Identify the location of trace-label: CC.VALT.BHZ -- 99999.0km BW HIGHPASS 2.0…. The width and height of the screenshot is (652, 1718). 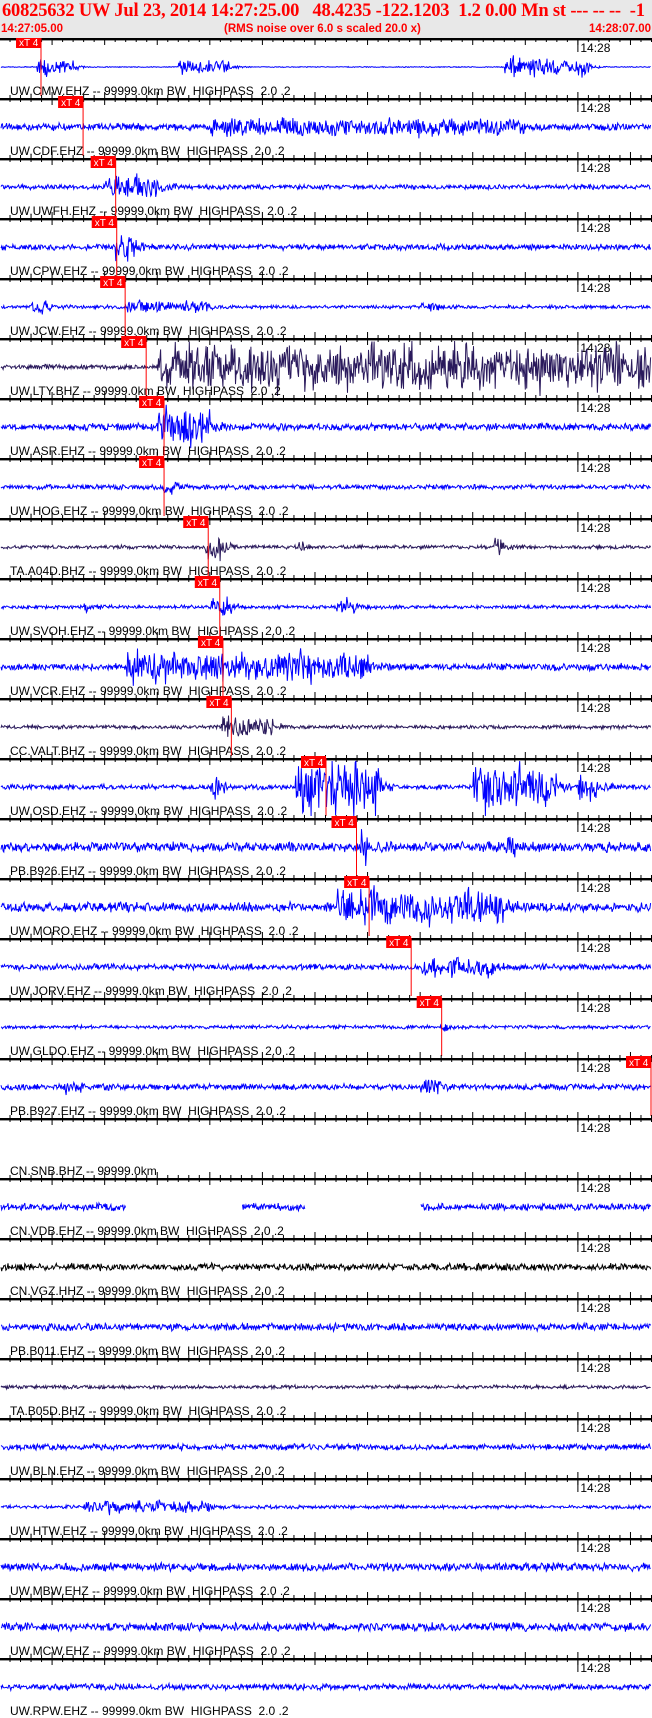
(148, 751).